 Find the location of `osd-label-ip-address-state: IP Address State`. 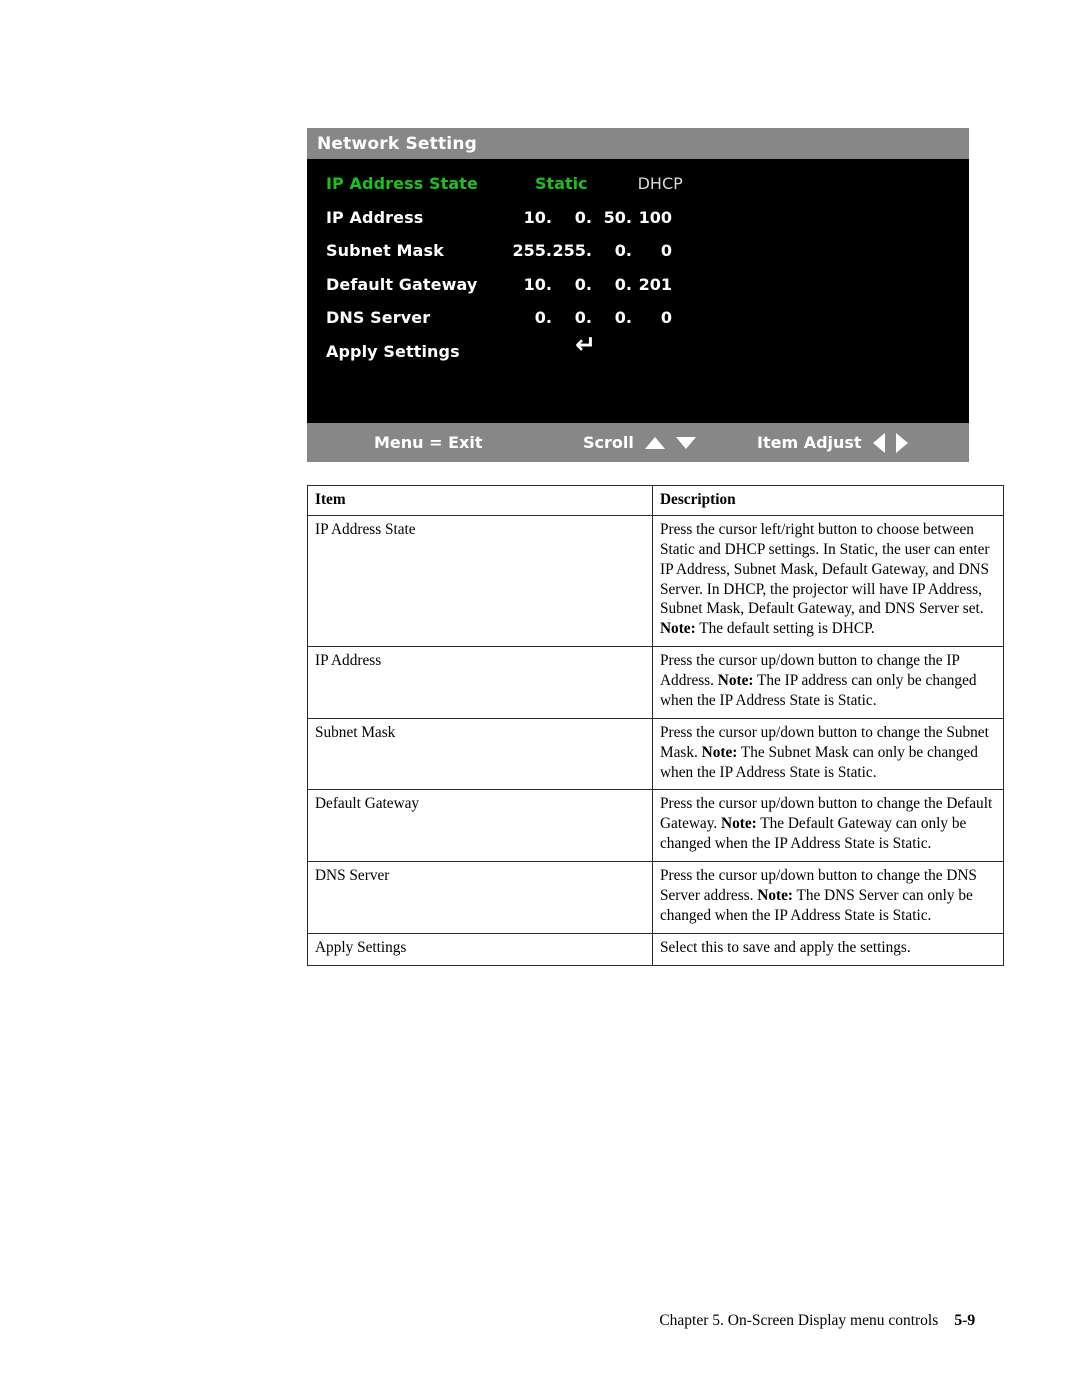

osd-label-ip-address-state: IP Address State is located at coordinates (402, 184).